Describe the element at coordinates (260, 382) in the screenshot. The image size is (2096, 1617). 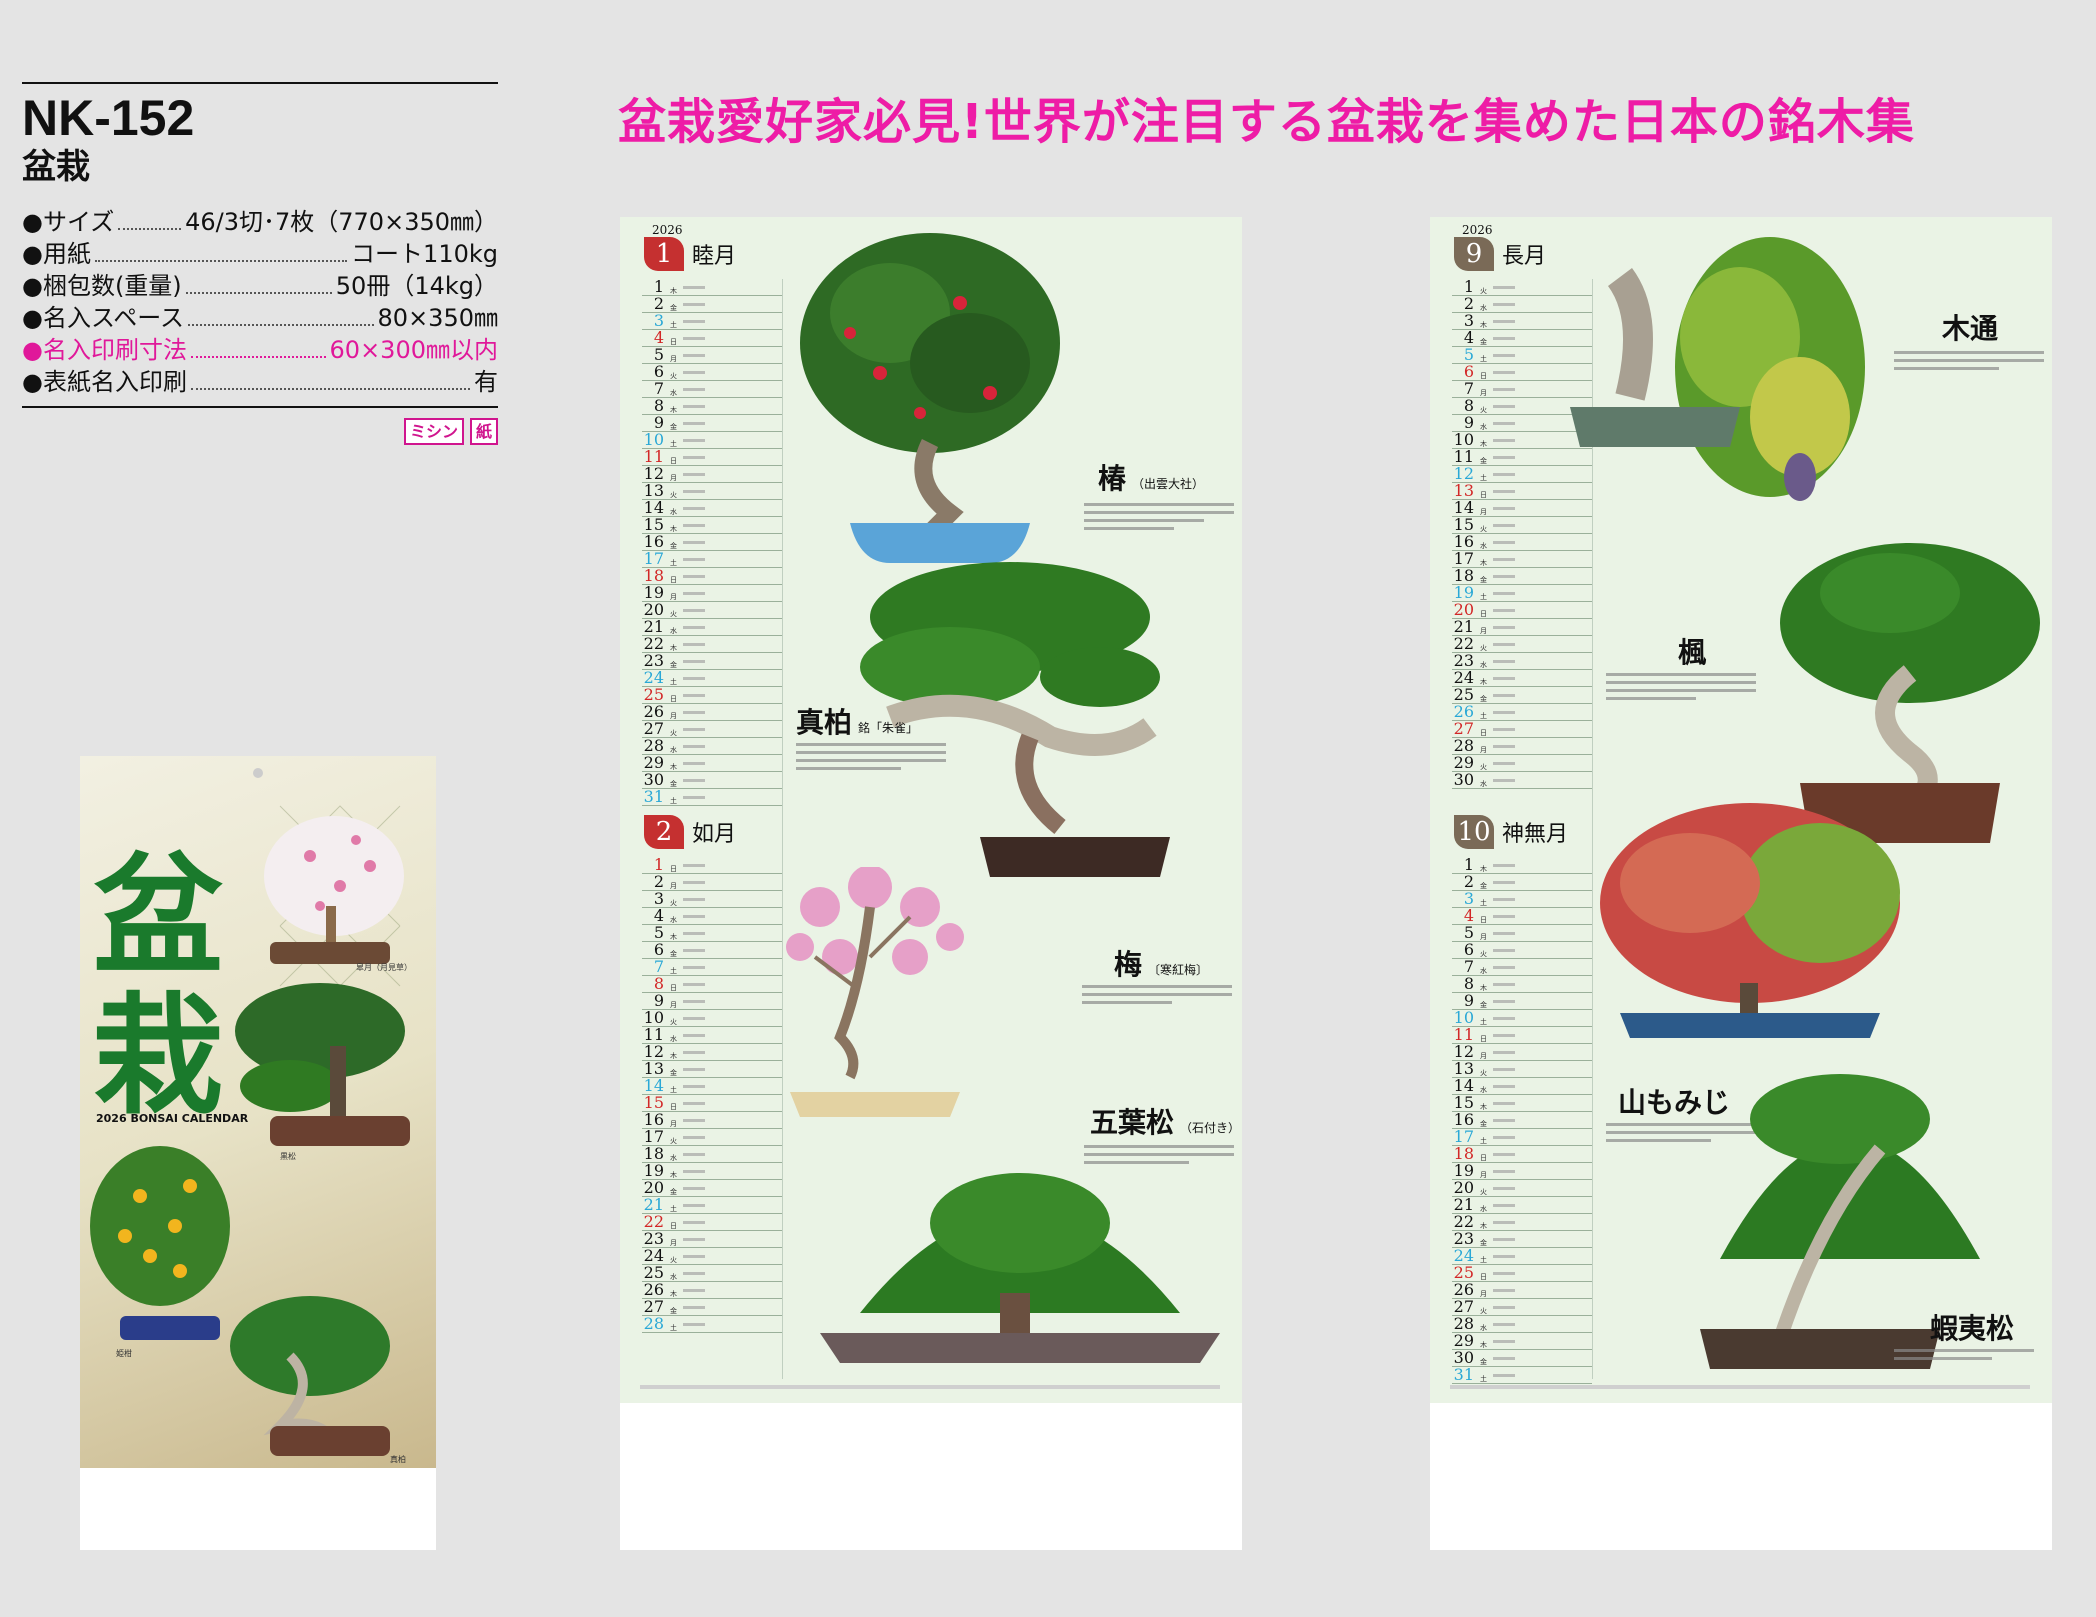
I see `spec-row: ●表紙名入印刷 有` at that location.